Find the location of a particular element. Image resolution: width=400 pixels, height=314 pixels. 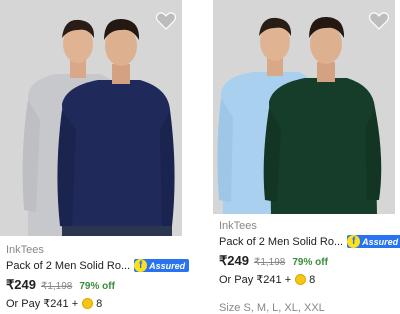

available-sizes: Size S, M, L, XL, XXL is located at coordinates (272, 308).